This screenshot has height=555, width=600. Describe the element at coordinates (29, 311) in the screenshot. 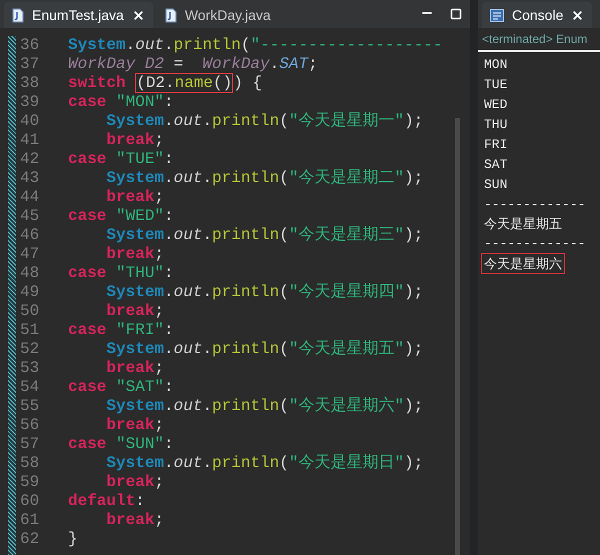

I see `line-number: 50` at that location.